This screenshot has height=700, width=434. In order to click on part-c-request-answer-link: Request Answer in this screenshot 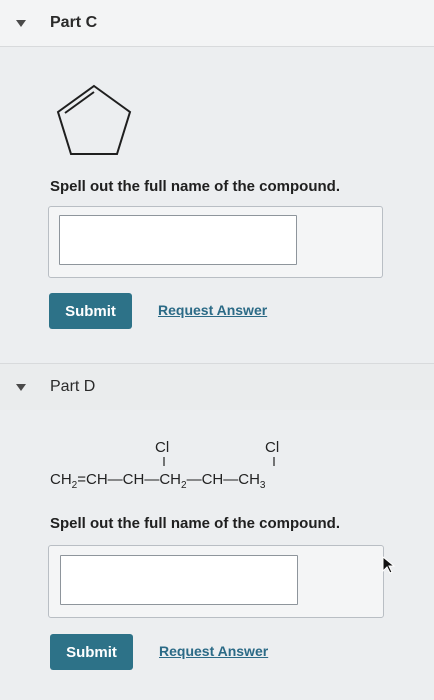, I will do `click(212, 310)`.